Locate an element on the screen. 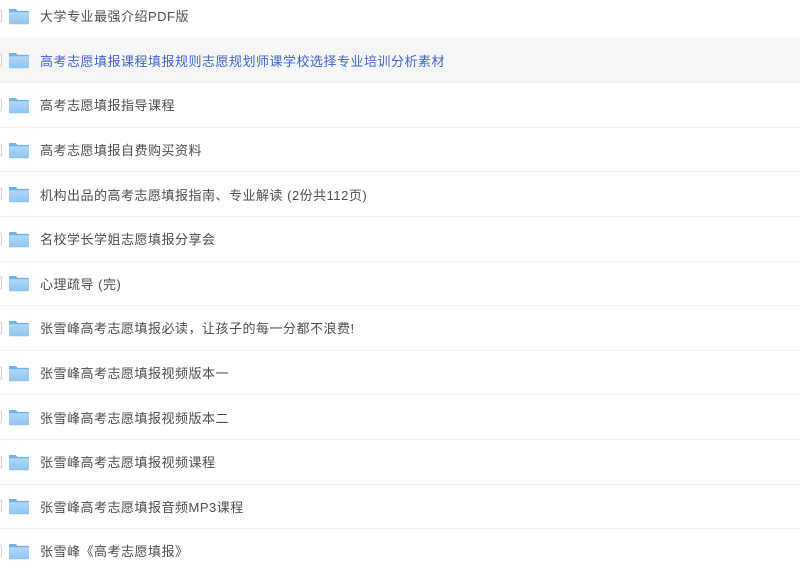  folder-name: 名校学长学姐志愿填报分享会 is located at coordinates (128, 240).